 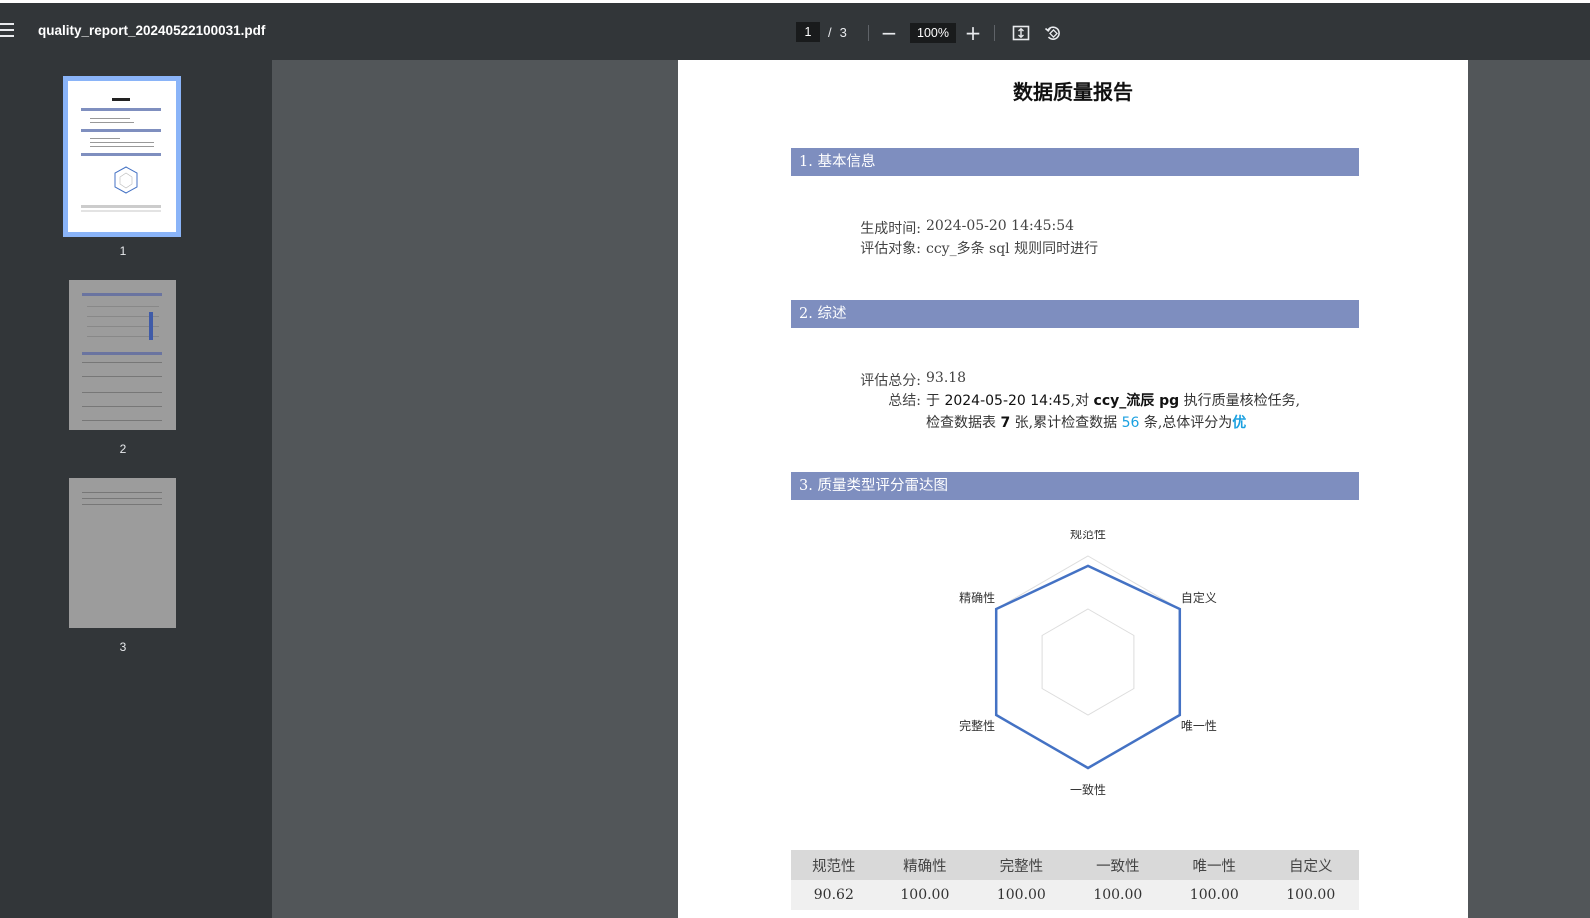 What do you see at coordinates (935, 401) in the screenshot?
I see `conclusion-text: 于` at bounding box center [935, 401].